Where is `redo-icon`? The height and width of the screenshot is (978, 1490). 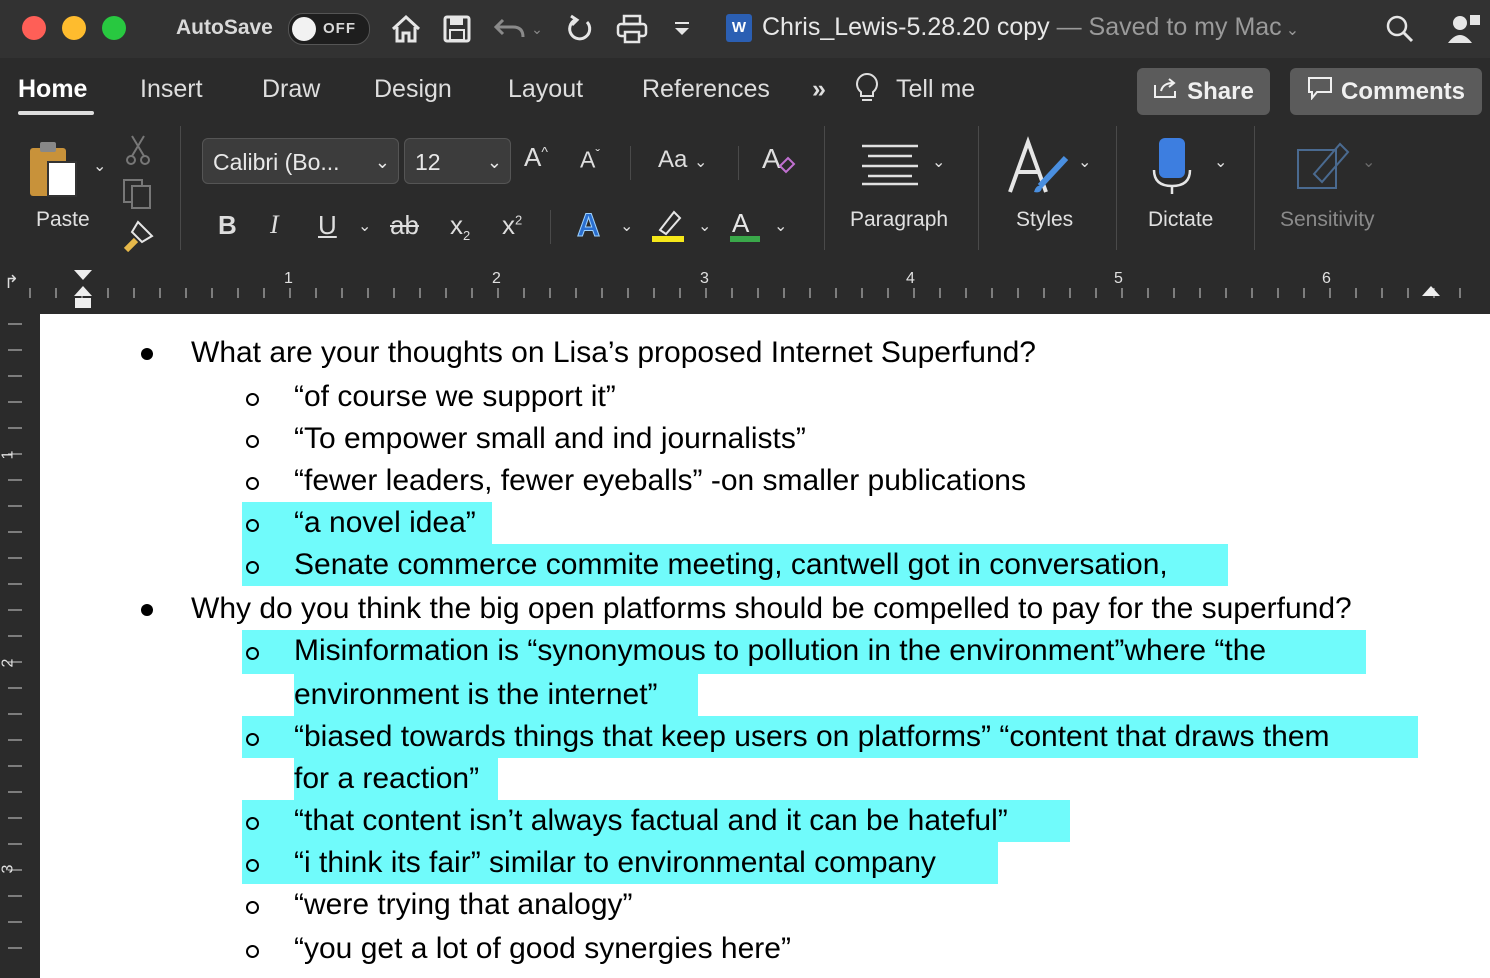
redo-icon is located at coordinates (580, 29).